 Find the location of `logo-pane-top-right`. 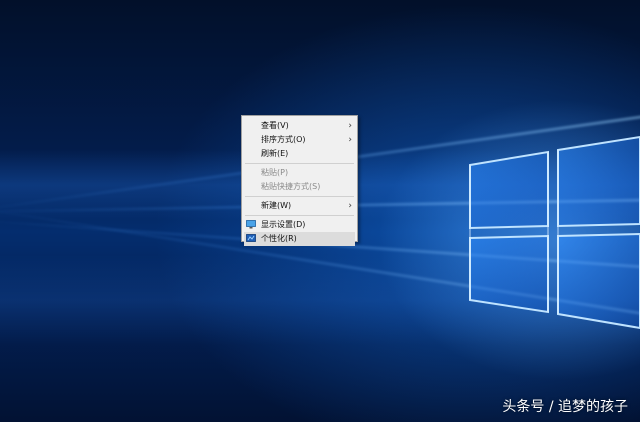

logo-pane-top-right is located at coordinates (598, 181).